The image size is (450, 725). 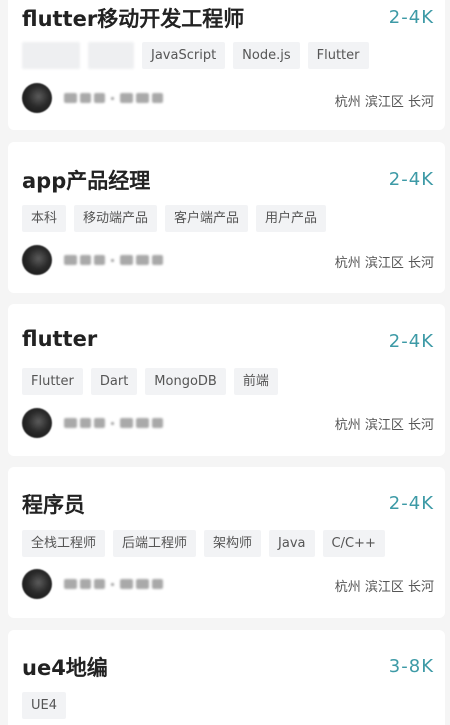 I want to click on job-tags: UE4, so click(x=44, y=705).